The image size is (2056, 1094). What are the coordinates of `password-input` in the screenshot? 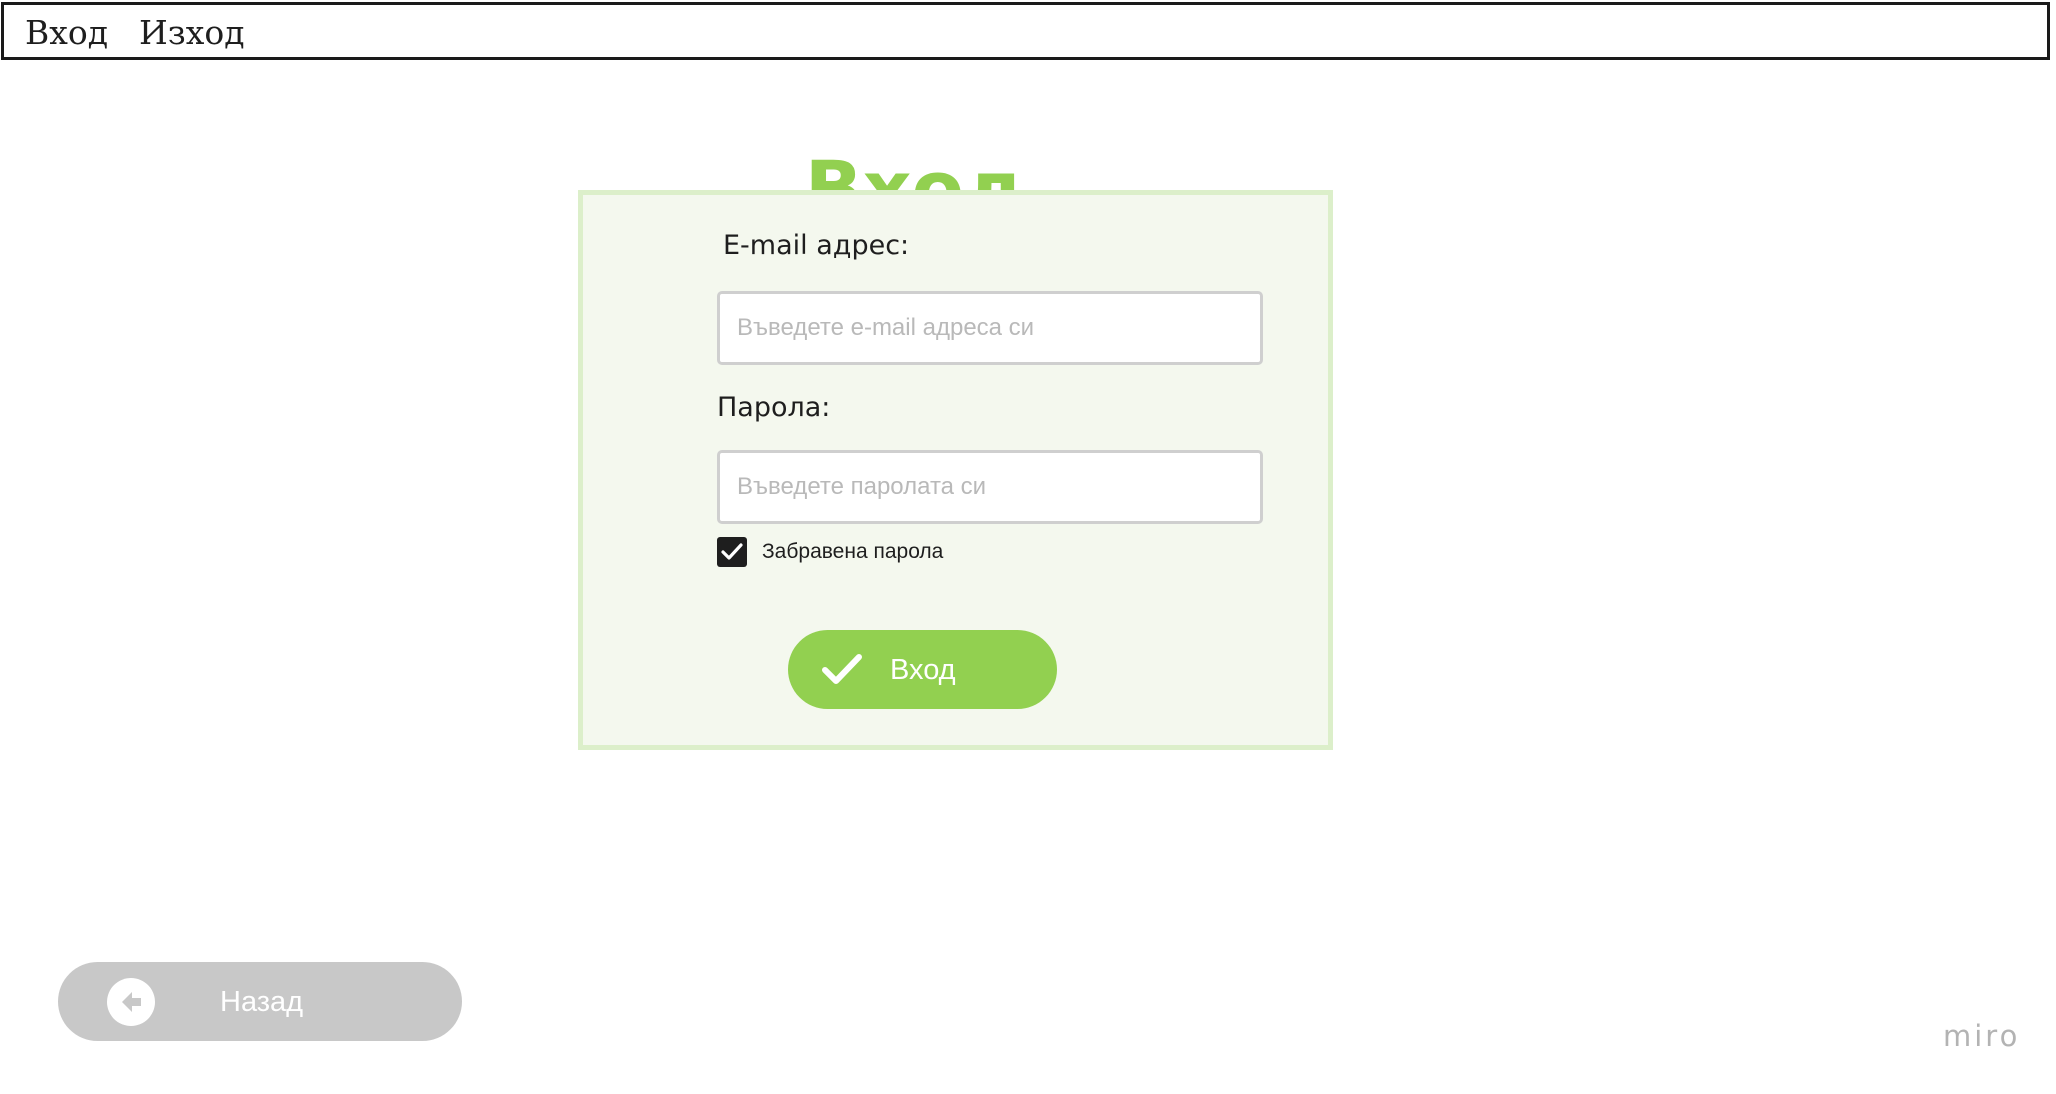 It's located at (990, 487).